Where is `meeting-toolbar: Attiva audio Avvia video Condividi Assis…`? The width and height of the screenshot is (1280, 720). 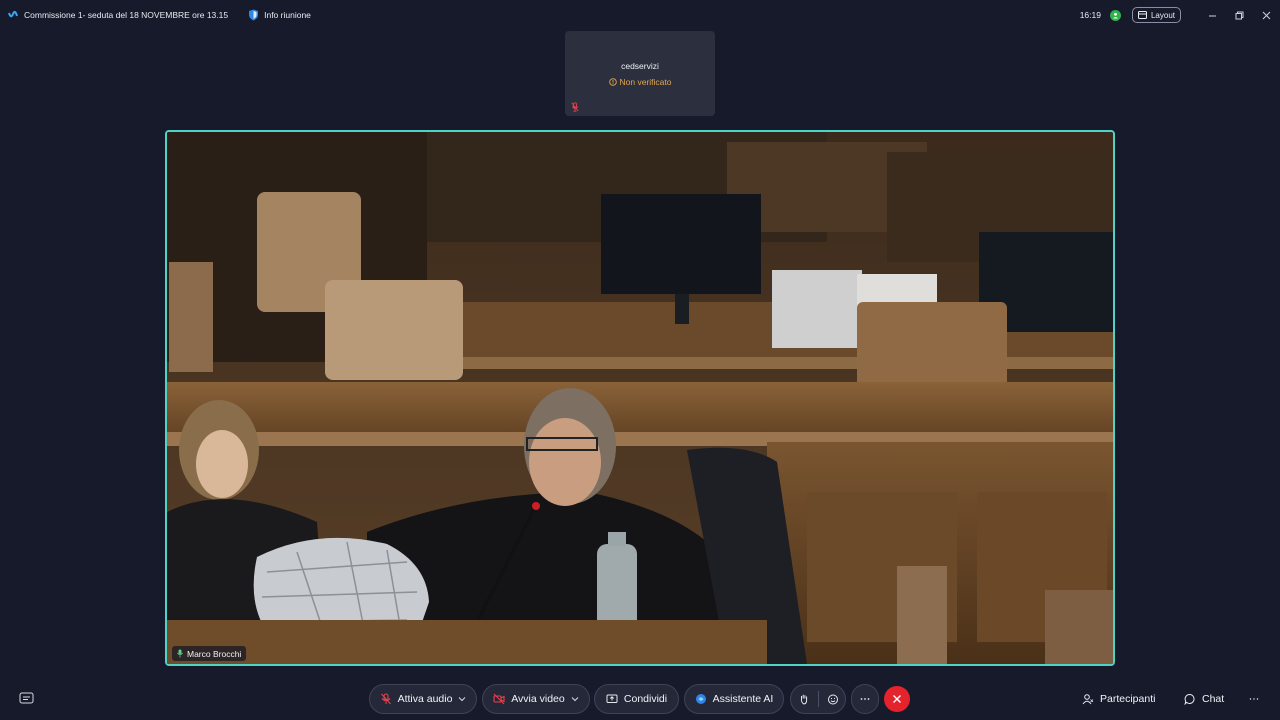
meeting-toolbar: Attiva audio Avvia video Condividi Assis… is located at coordinates (640, 699).